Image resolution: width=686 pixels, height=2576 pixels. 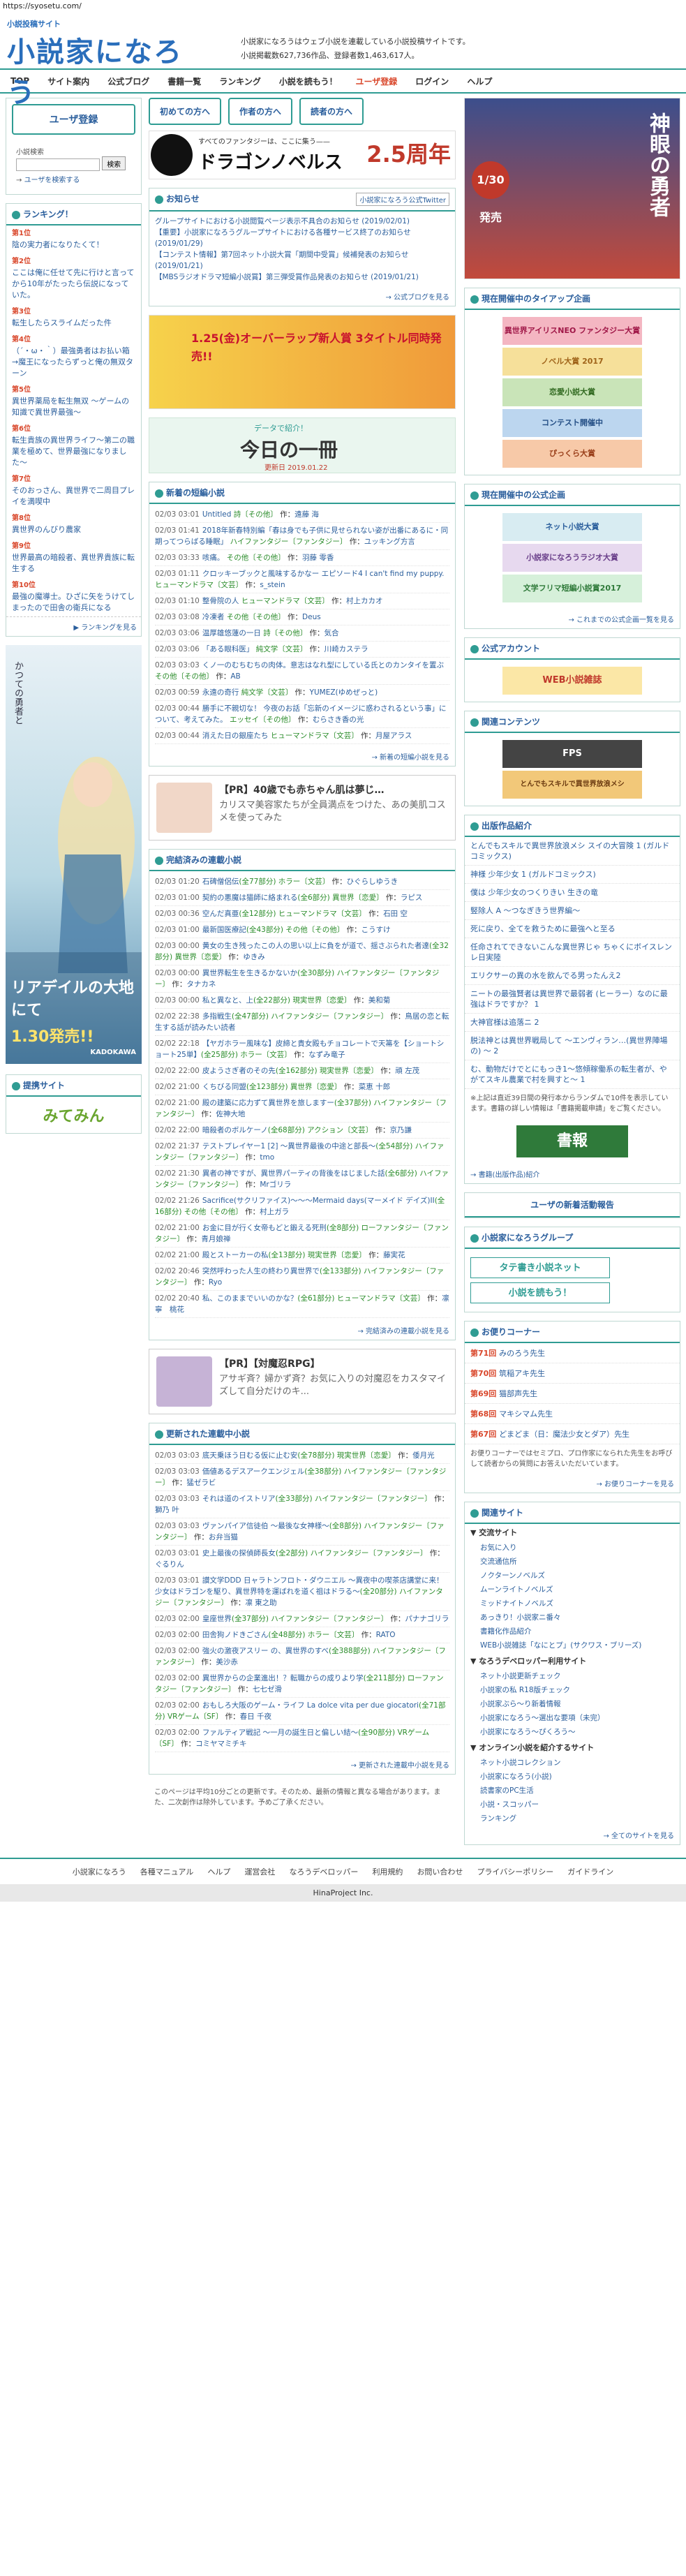 I want to click on campaign-banner: ぴっくら大賞, so click(x=572, y=454).